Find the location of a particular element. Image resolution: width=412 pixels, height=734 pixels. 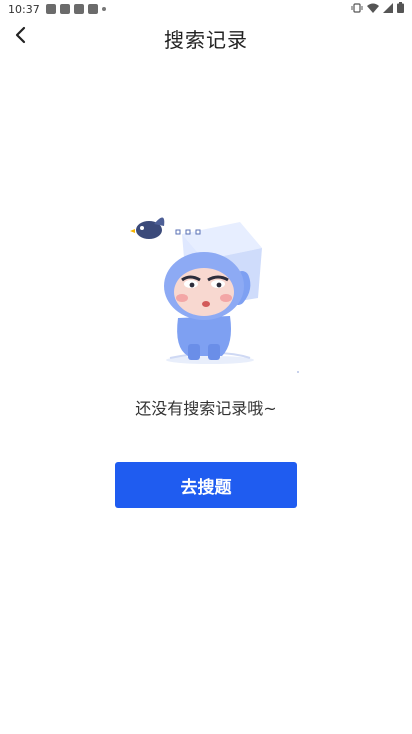

status-time: 10:37 is located at coordinates (24, 9).